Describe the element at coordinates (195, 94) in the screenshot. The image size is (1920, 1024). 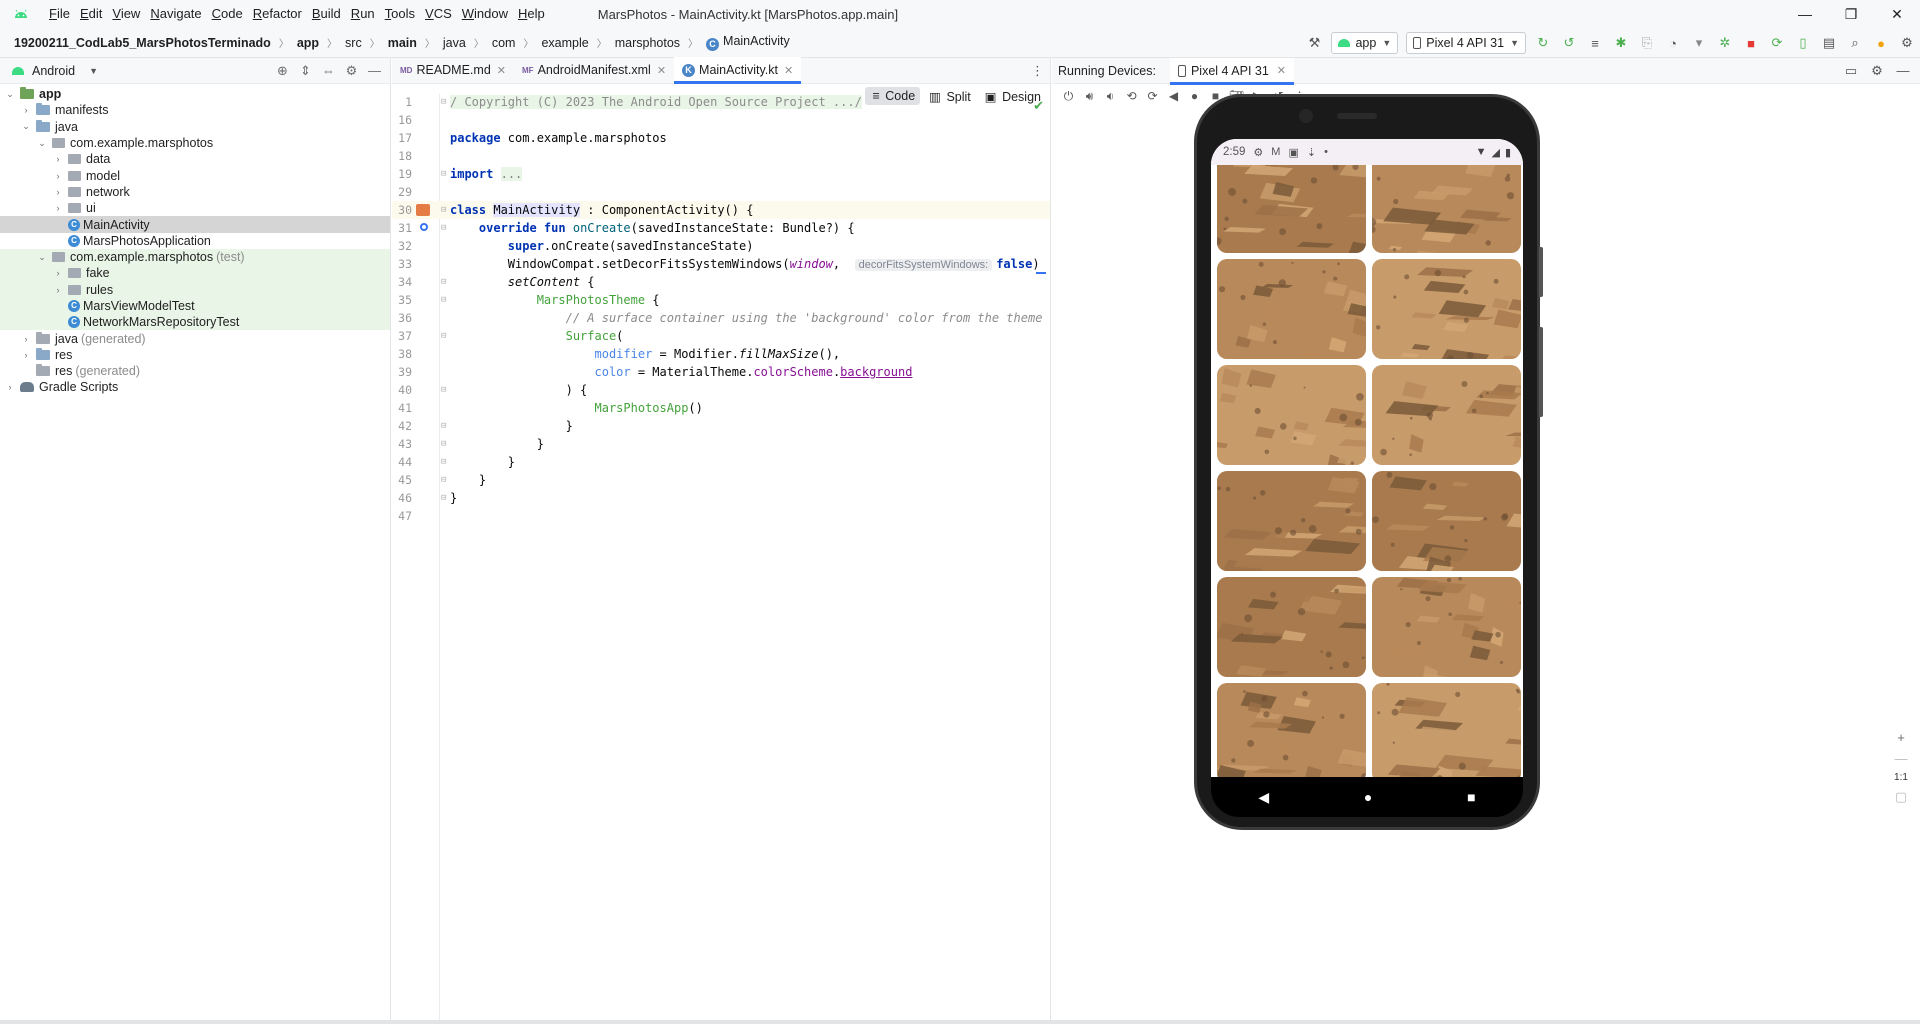
I see `tree-item: ⌄ app` at that location.